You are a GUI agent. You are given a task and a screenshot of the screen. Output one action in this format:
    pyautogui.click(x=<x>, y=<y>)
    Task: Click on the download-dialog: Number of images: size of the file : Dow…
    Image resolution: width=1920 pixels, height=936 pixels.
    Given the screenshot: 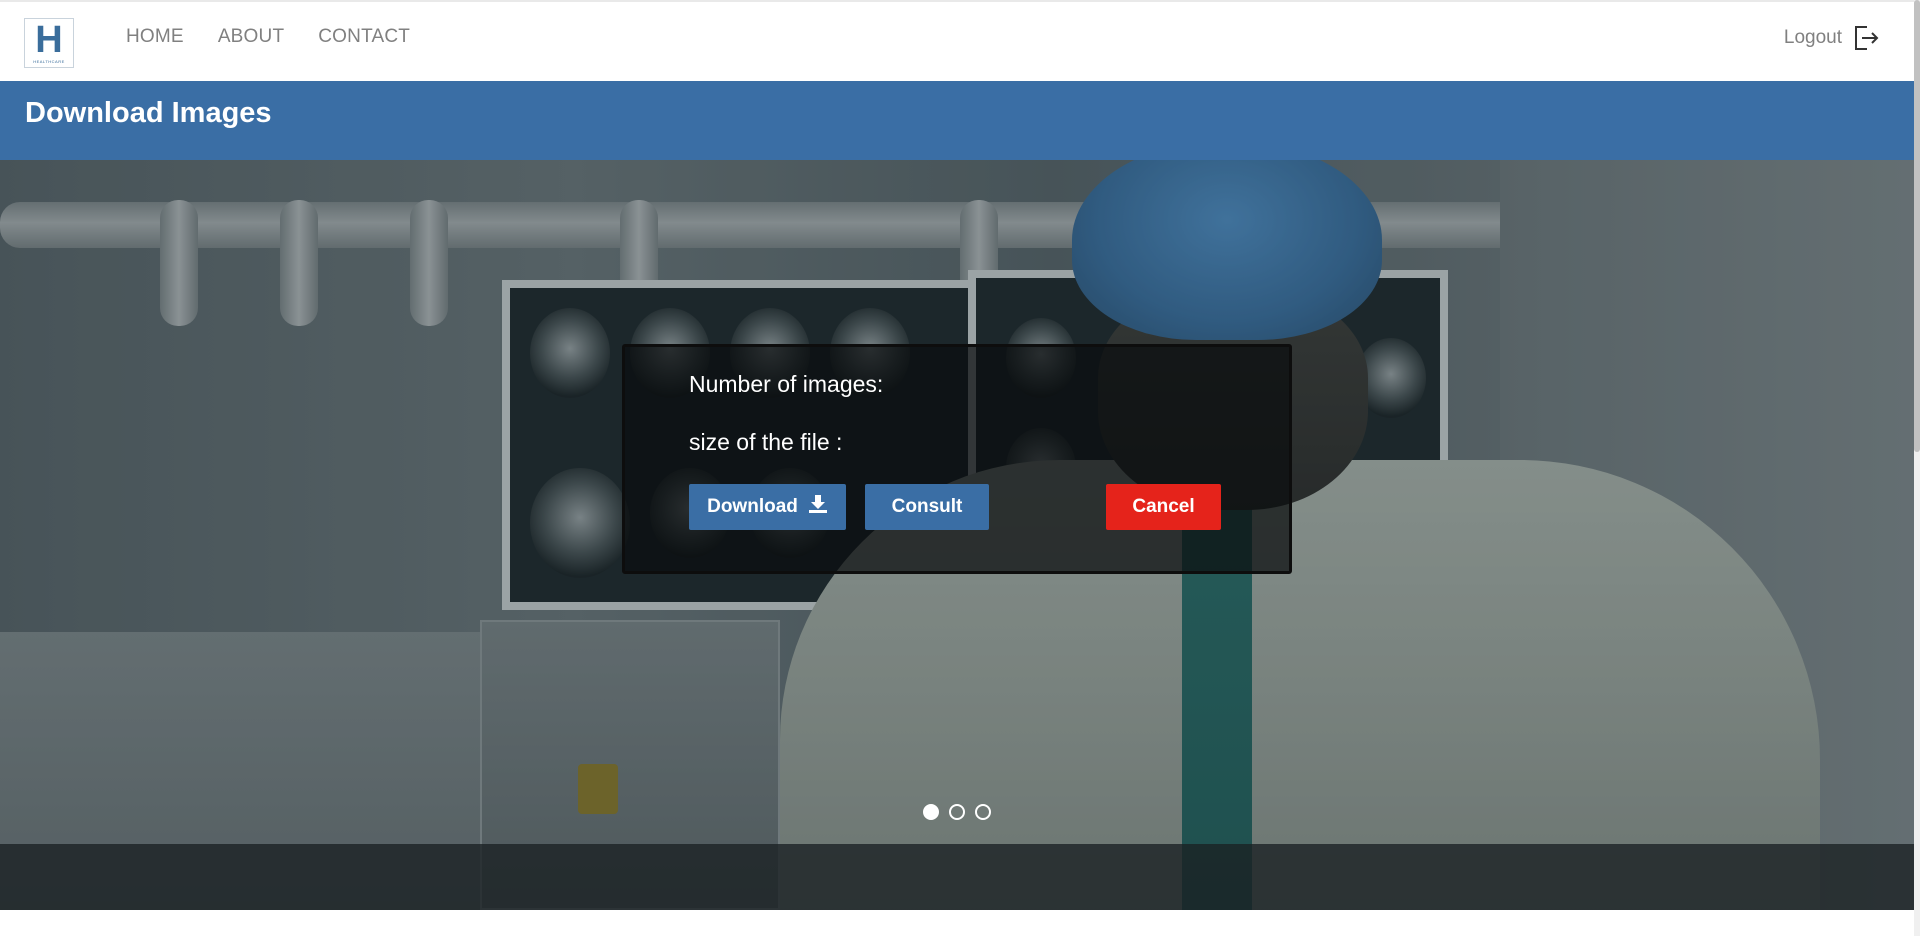 What is the action you would take?
    pyautogui.click(x=957, y=459)
    